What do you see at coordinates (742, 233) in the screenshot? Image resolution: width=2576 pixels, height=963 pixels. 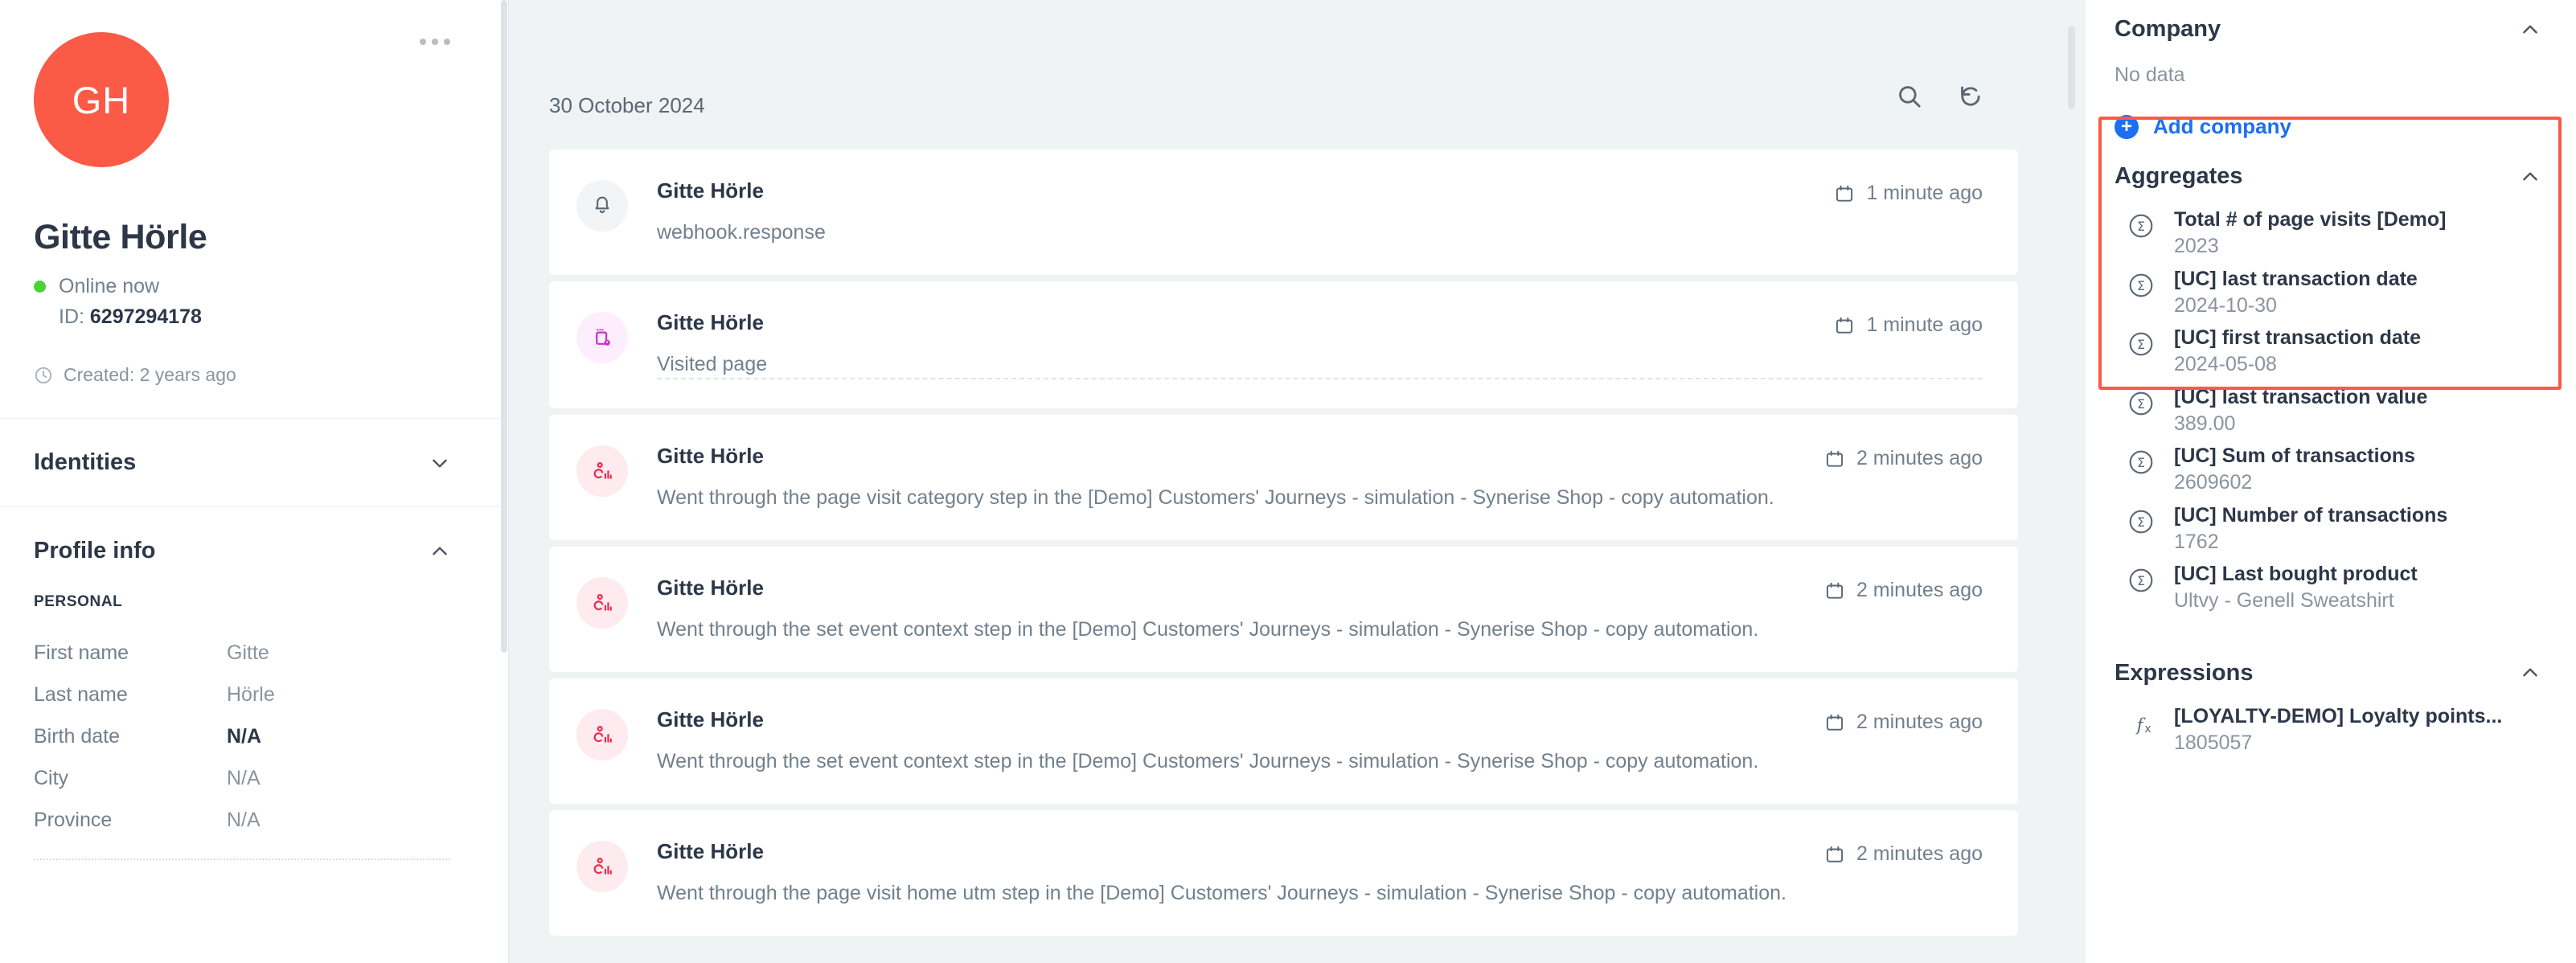 I see `event-description: webhook.response` at bounding box center [742, 233].